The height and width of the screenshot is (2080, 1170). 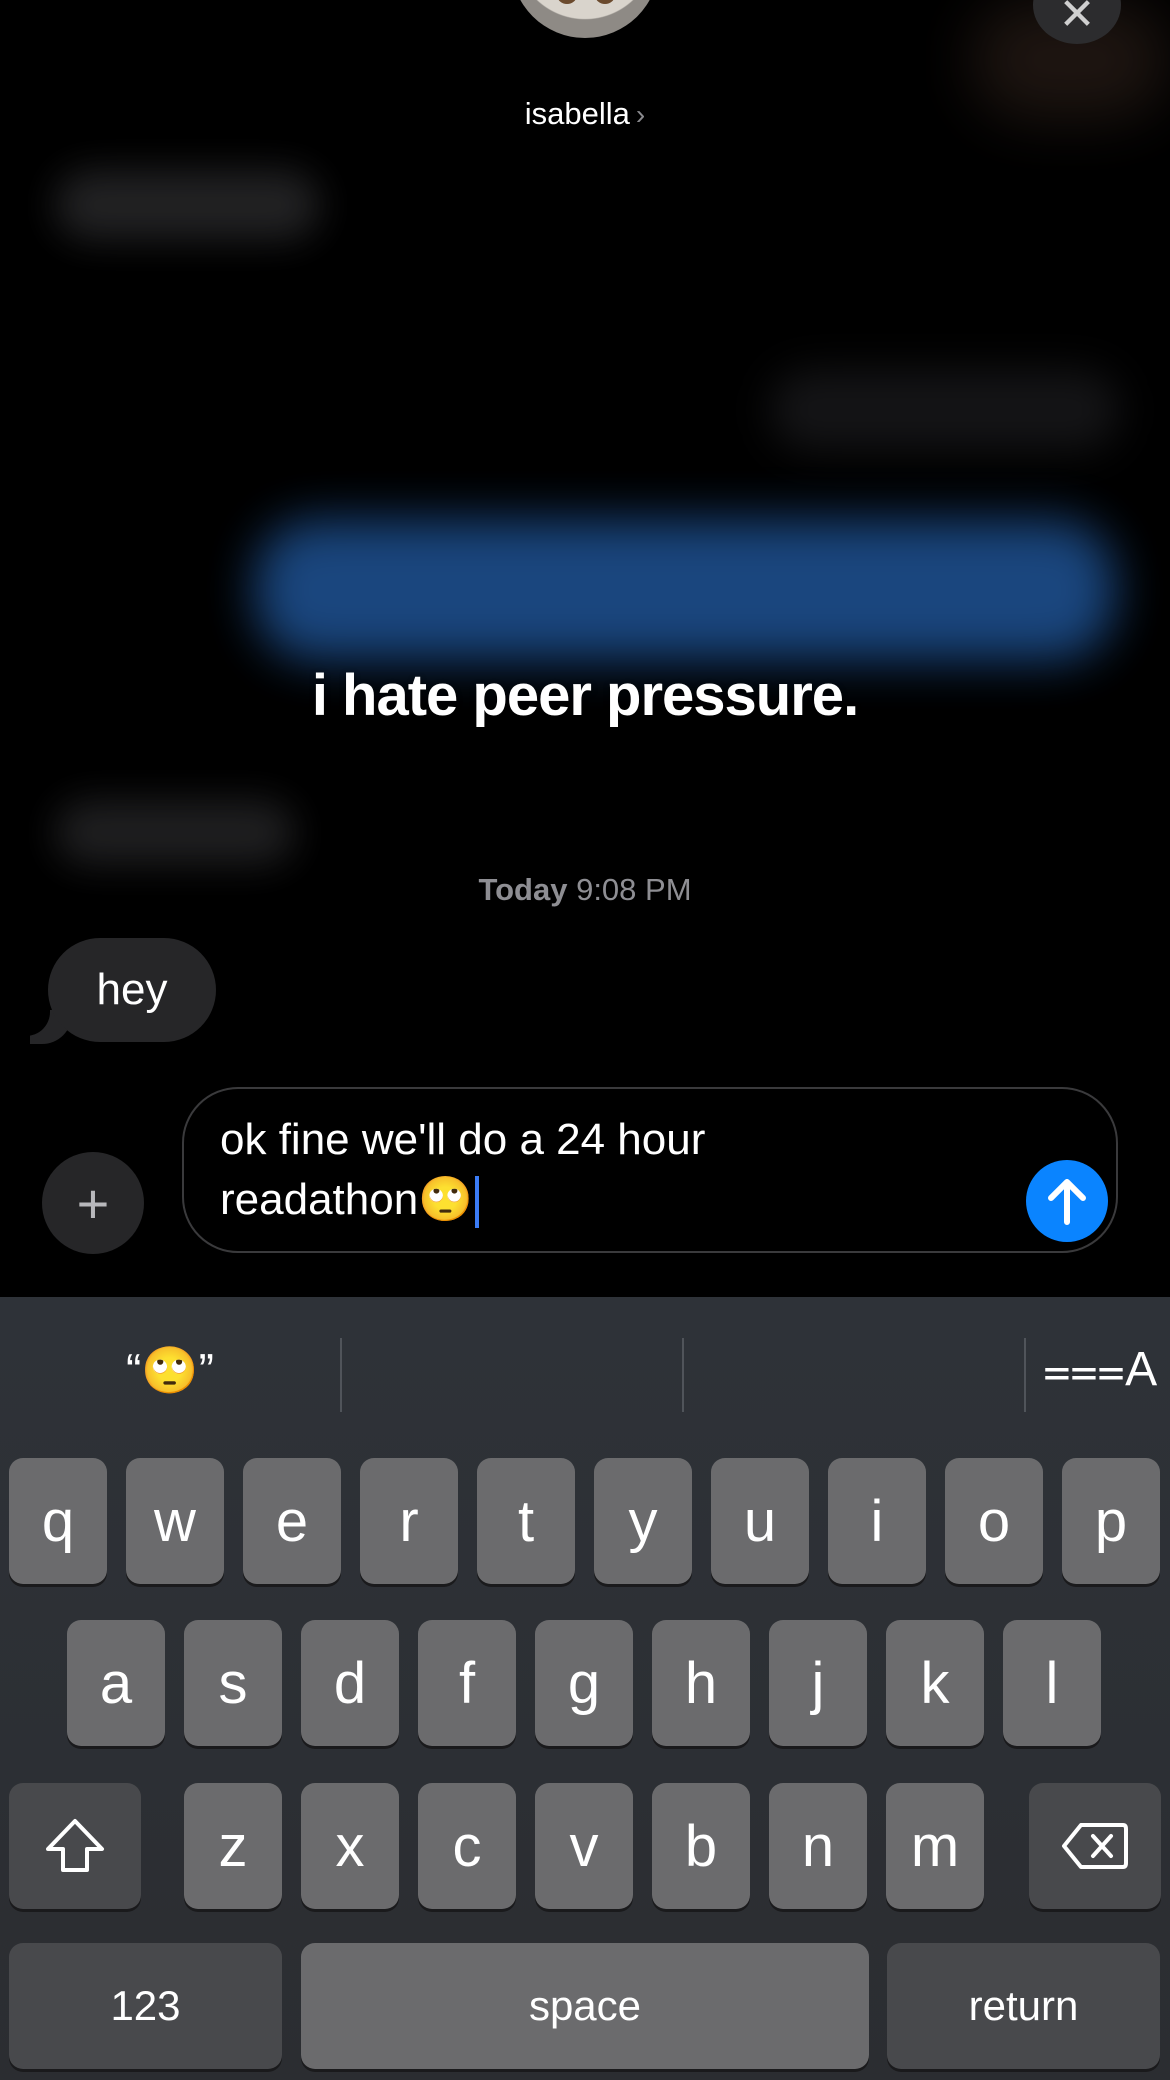 What do you see at coordinates (701, 1683) in the screenshot?
I see `key-h: h` at bounding box center [701, 1683].